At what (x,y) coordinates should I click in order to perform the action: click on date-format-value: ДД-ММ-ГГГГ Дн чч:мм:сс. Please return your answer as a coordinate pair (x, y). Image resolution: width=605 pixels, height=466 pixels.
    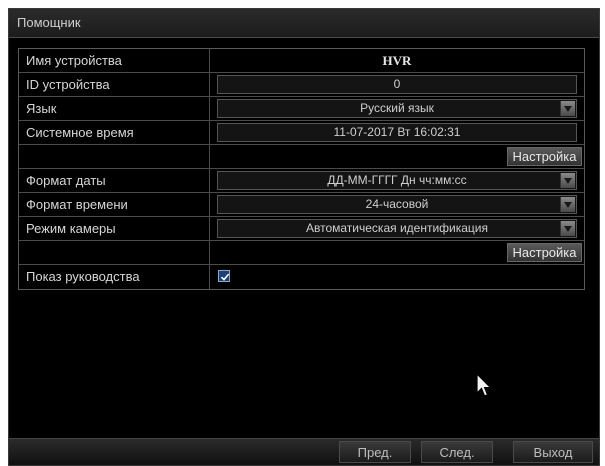
    Looking at the image, I should click on (397, 180).